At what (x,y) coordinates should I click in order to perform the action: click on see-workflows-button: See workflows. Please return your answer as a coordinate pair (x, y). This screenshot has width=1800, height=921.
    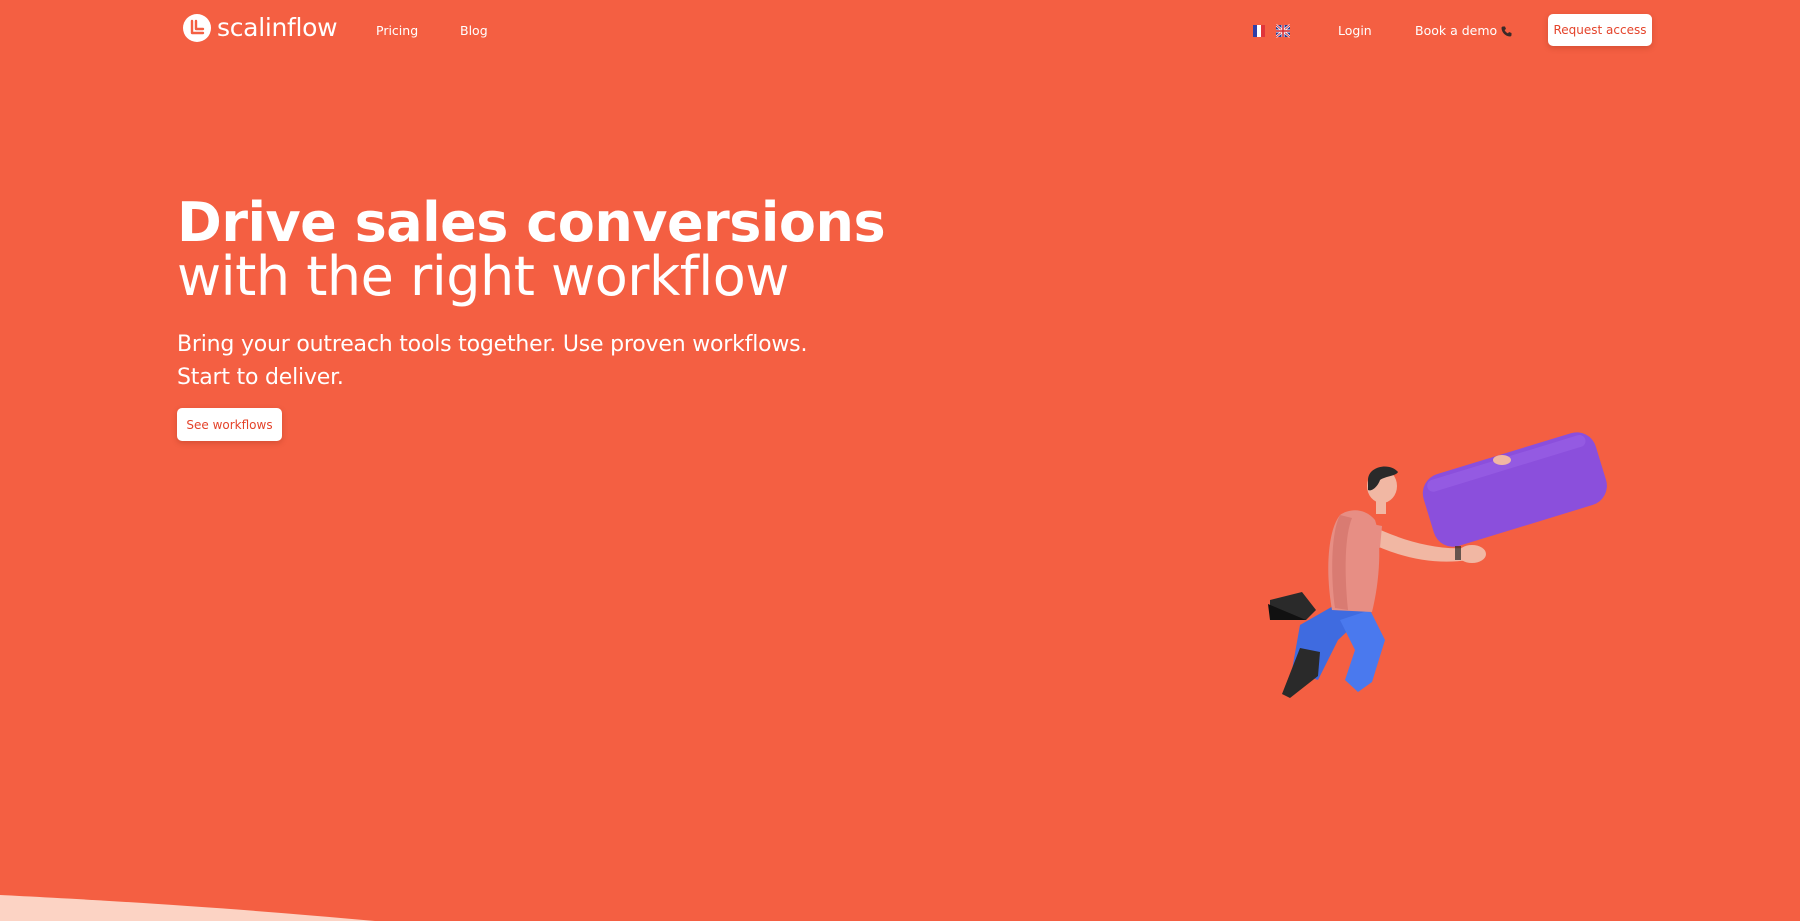
    Looking at the image, I should click on (229, 424).